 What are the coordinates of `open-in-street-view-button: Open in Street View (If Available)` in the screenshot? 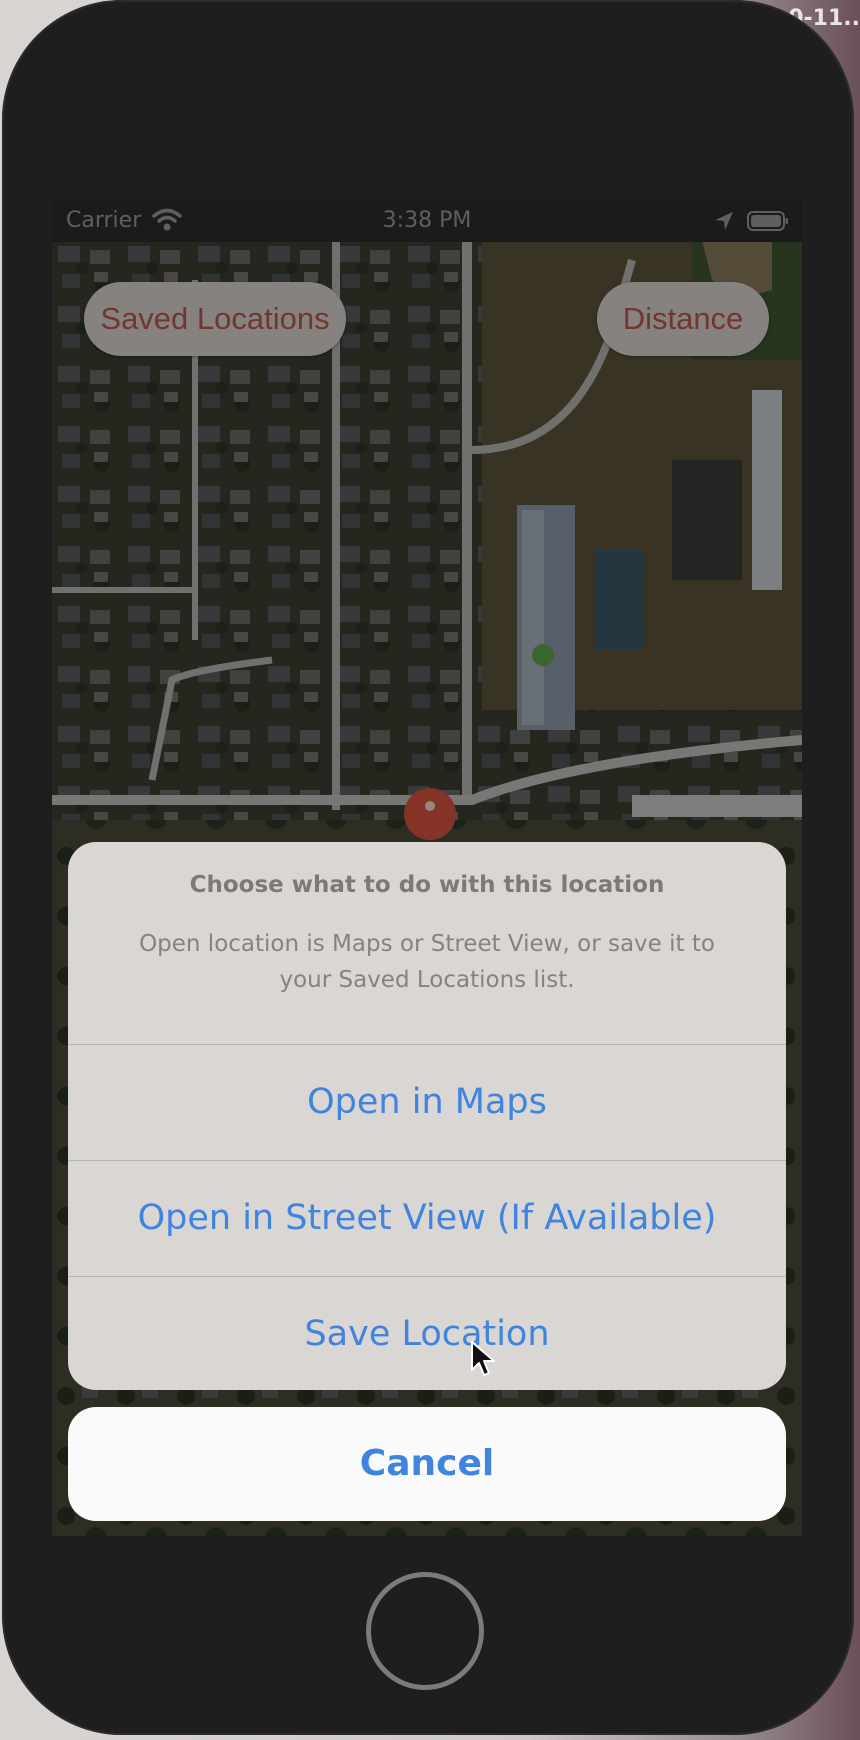 It's located at (427, 1219).